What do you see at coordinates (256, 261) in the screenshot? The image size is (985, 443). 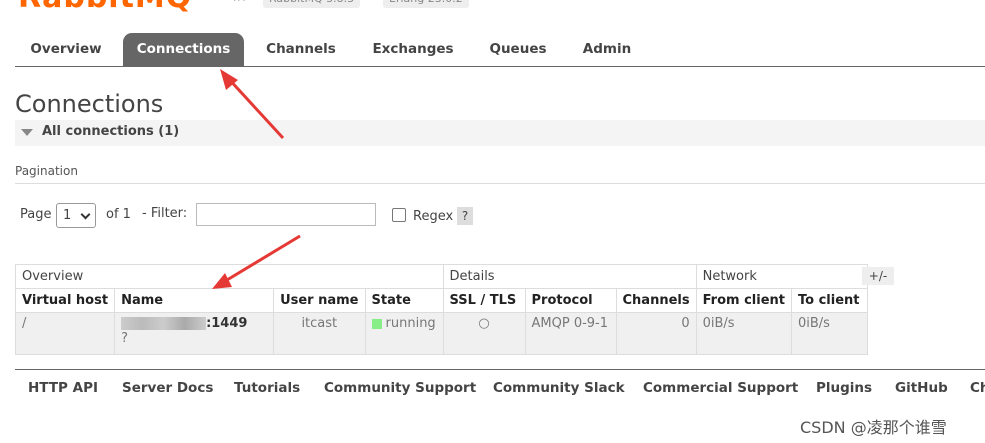 I see `arrow-to-connection-name-icon` at bounding box center [256, 261].